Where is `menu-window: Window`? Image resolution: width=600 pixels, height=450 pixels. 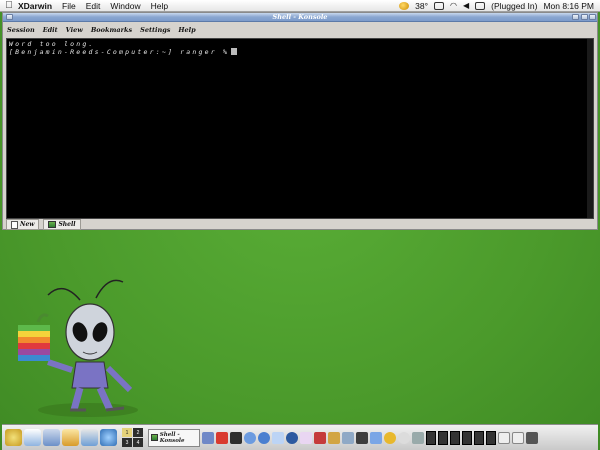
menu-window: Window is located at coordinates (125, 6).